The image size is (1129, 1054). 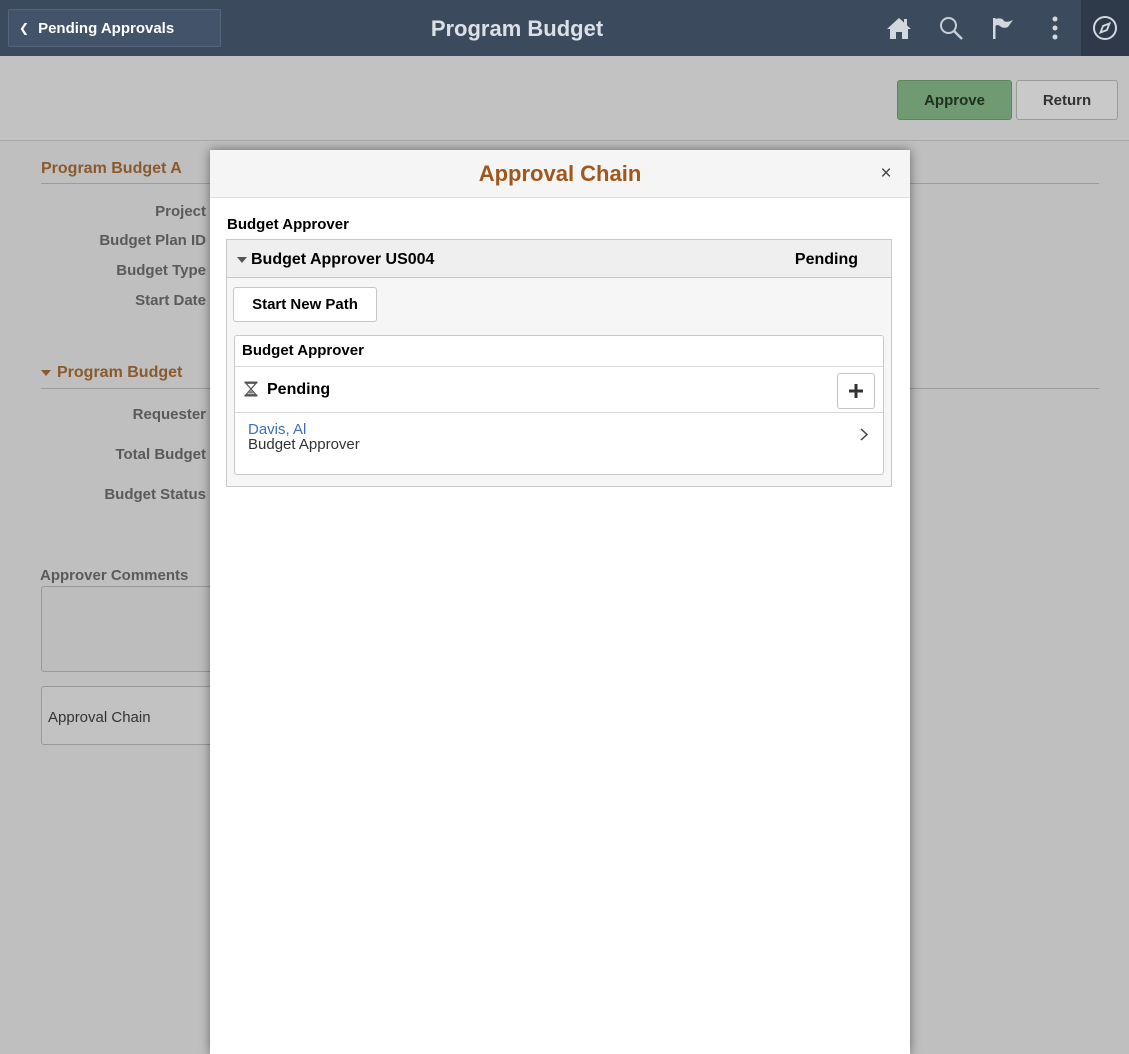 I want to click on approver-comments-label: Approver Comments, so click(x=114, y=575).